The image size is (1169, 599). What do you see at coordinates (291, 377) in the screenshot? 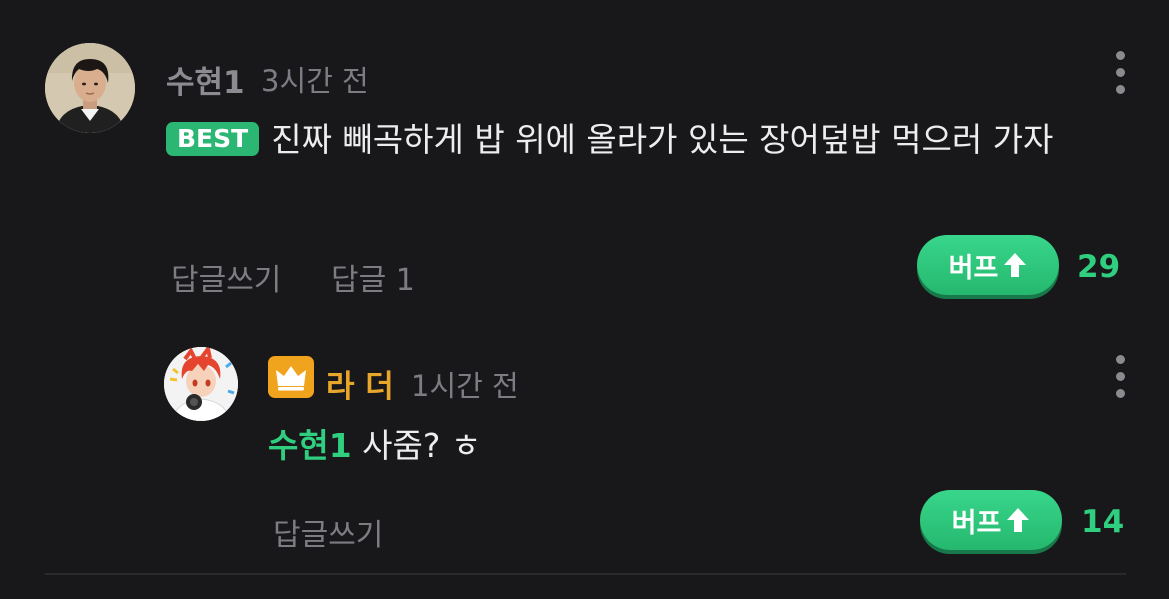
I see `crown-icon` at bounding box center [291, 377].